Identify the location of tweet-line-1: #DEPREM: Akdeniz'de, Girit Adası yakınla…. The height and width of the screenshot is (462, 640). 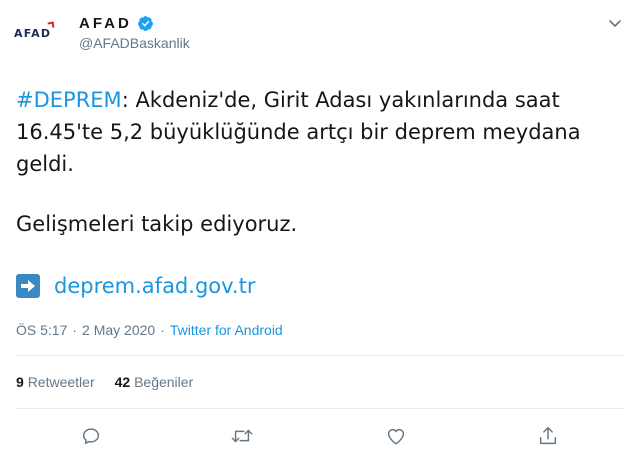
(321, 100).